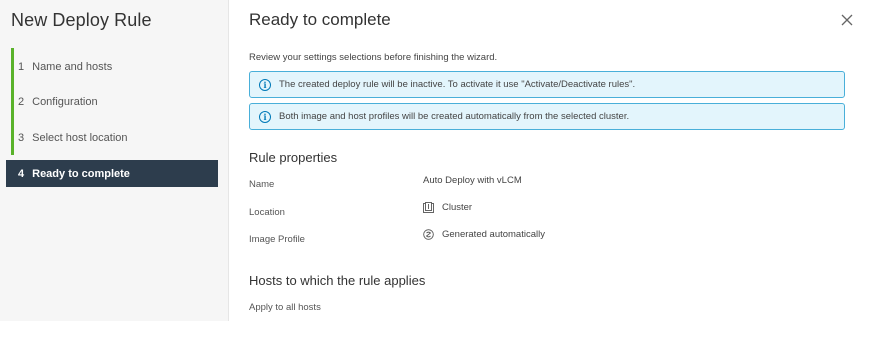 This screenshot has height=354, width=871. Describe the element at coordinates (21, 137) in the screenshot. I see `step-number: 3` at that location.